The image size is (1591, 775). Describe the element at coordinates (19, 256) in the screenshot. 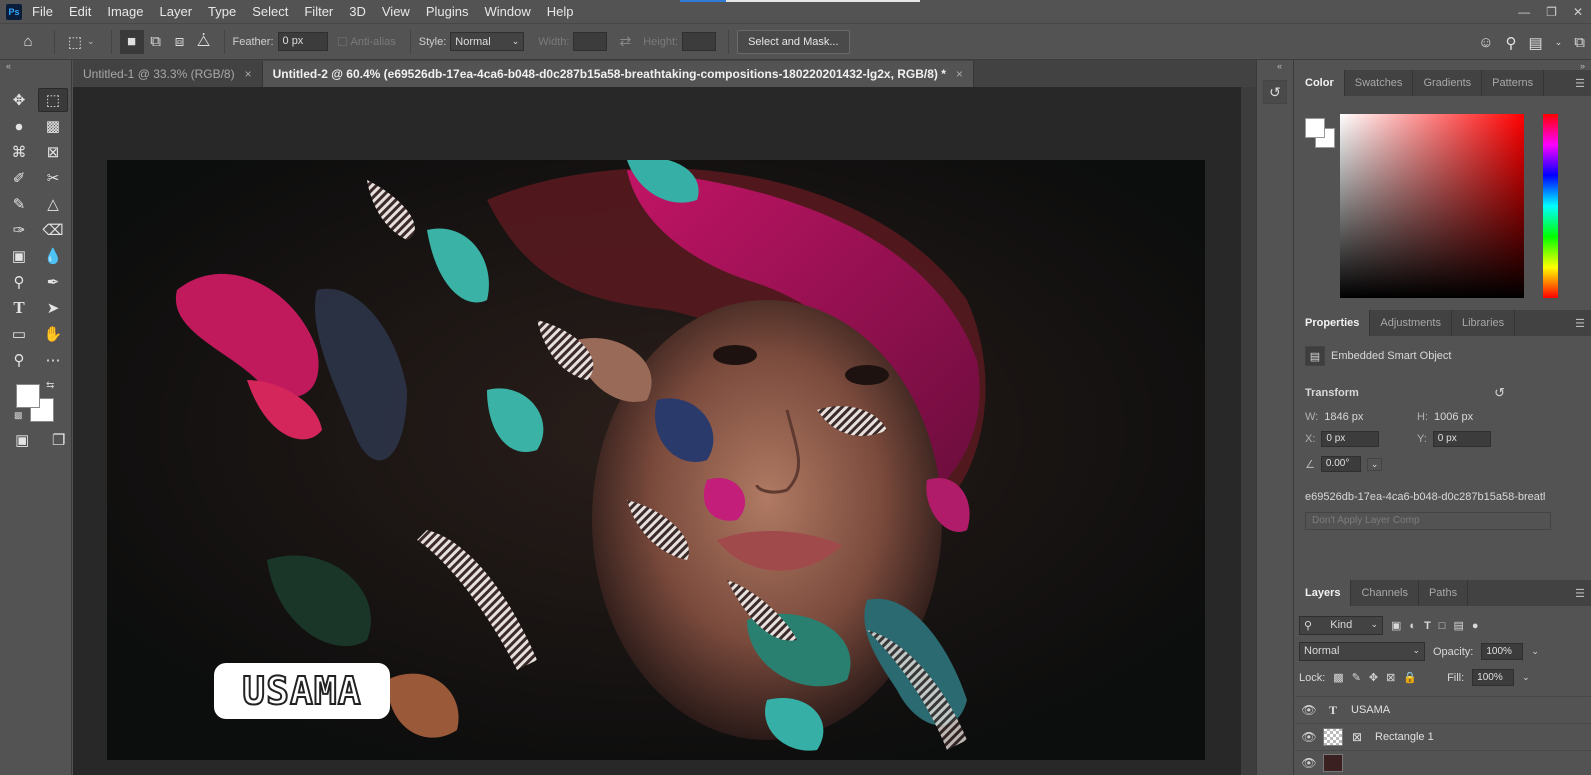

I see `gradient-tool-icon: ▣` at that location.